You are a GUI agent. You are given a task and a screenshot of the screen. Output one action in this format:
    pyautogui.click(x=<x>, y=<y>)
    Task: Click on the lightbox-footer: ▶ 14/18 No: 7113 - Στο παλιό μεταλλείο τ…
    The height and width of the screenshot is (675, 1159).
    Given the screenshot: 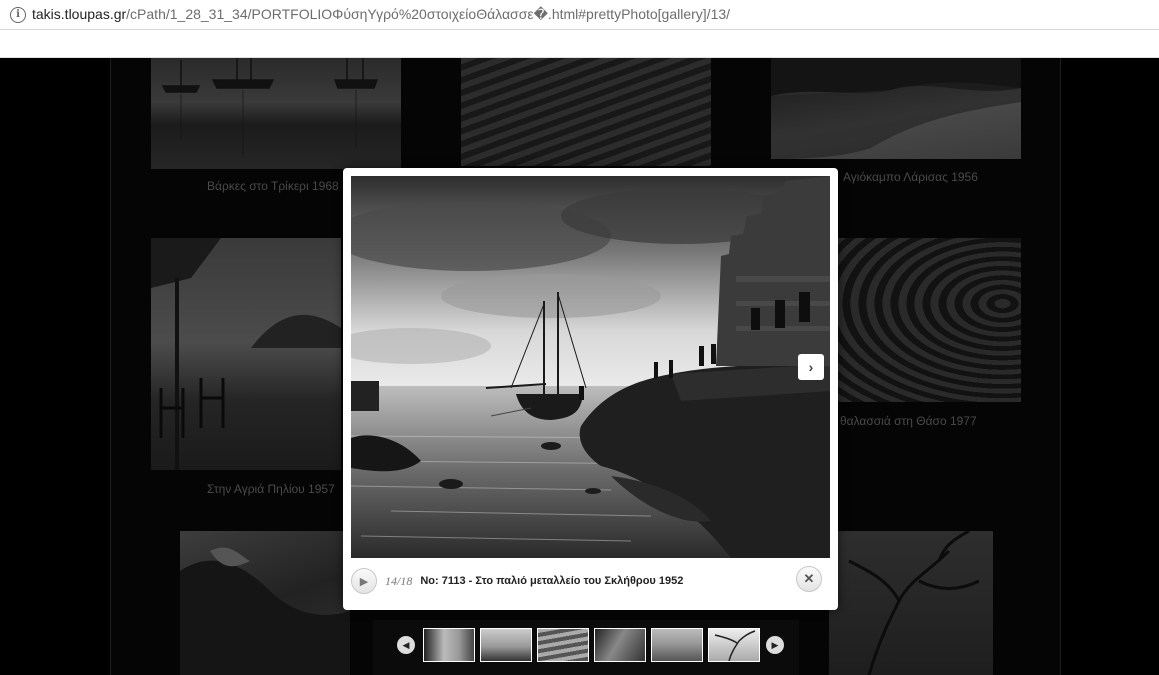 What is the action you would take?
    pyautogui.click(x=590, y=581)
    